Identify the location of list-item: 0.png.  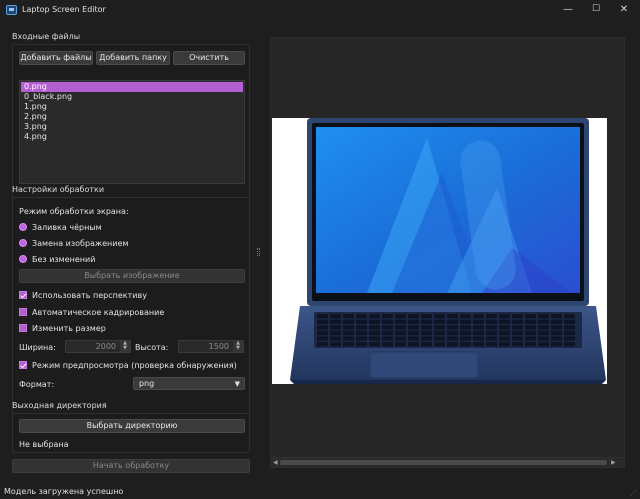
(132, 87).